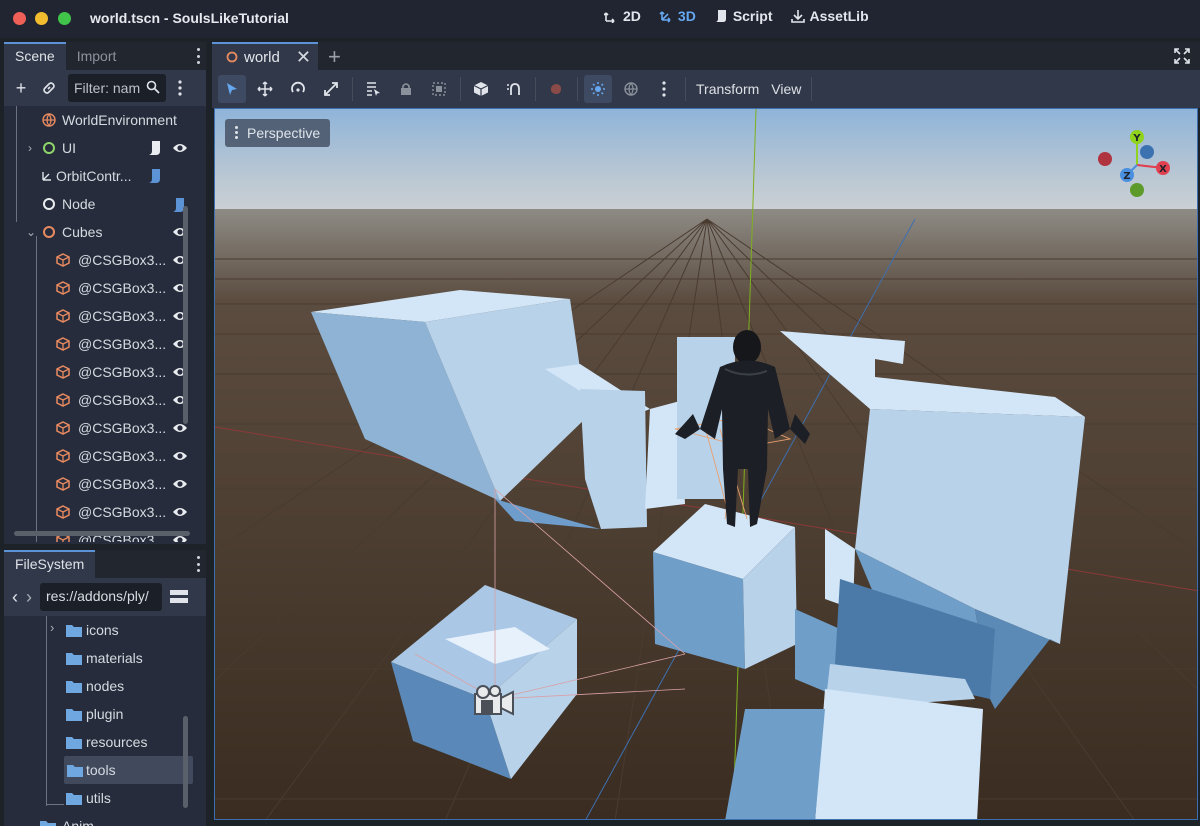  Describe the element at coordinates (664, 89) in the screenshot. I see `environment-options-icon` at that location.